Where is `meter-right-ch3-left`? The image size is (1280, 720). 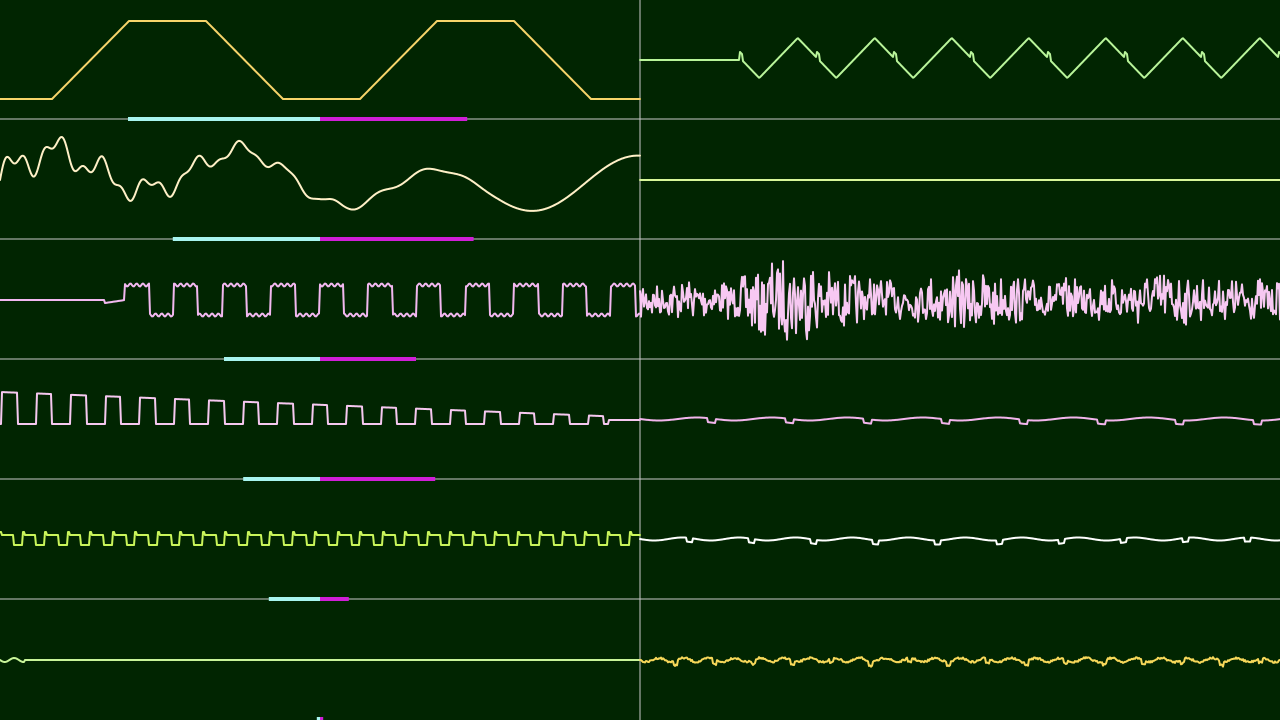
meter-right-ch3-left is located at coordinates (368, 359).